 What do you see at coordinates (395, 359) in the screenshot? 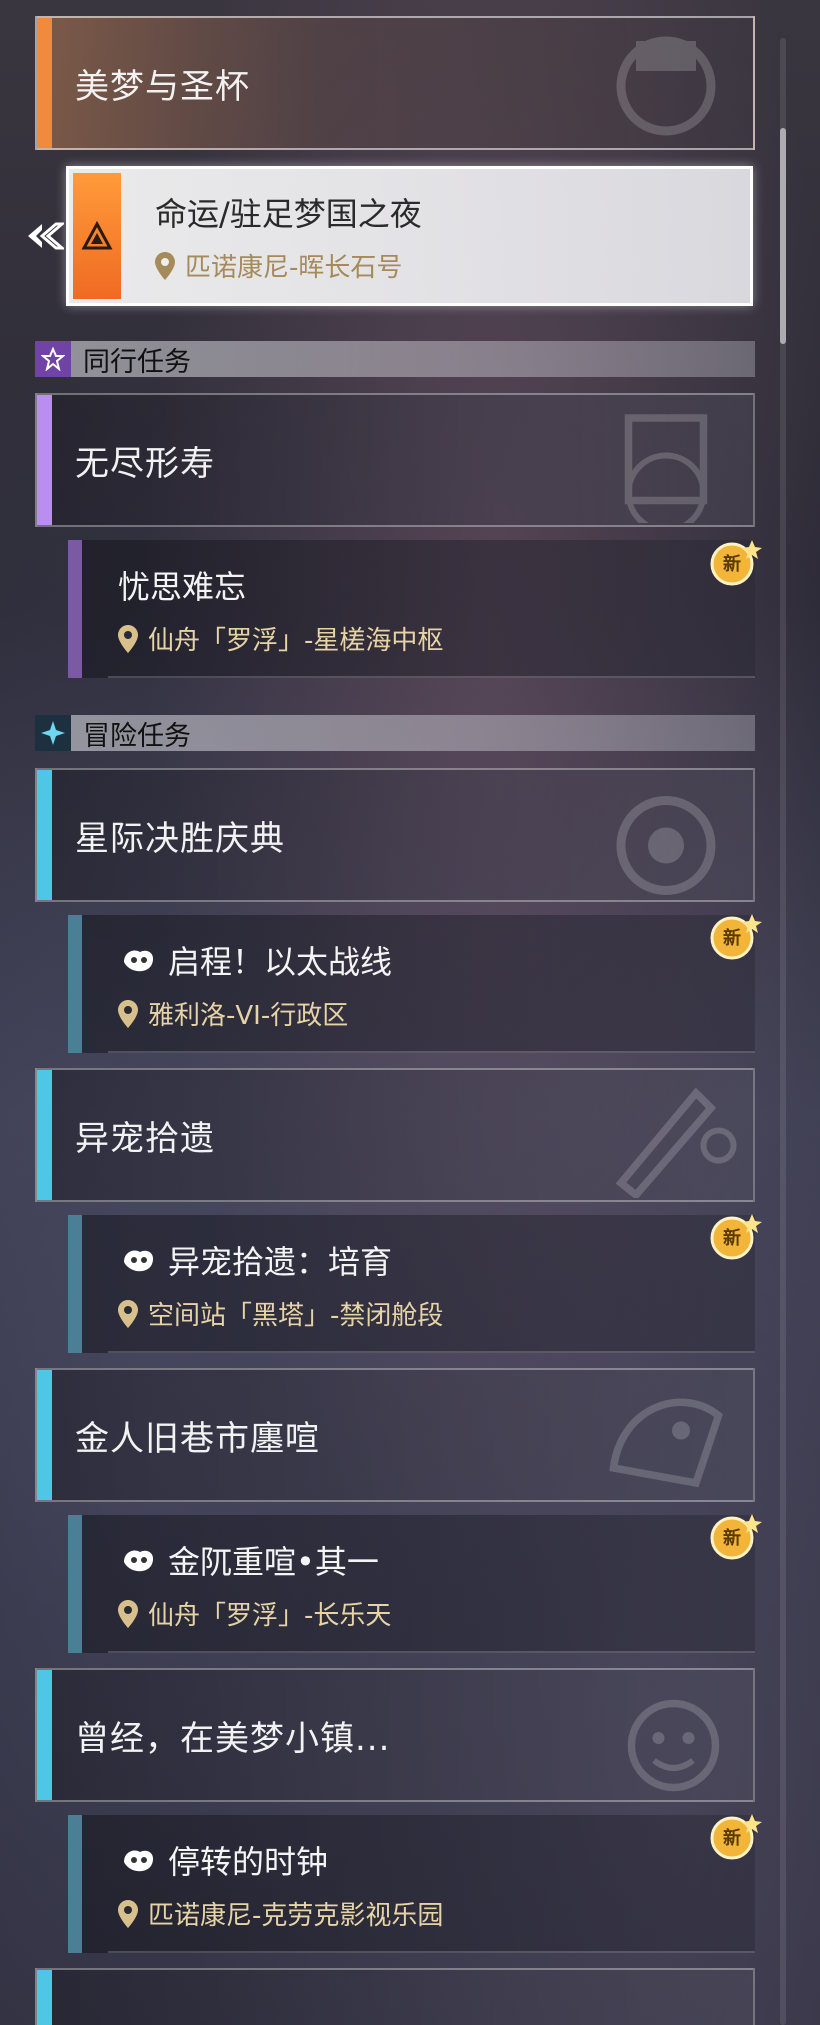
I see `section-companion-quests: 同行任务` at bounding box center [395, 359].